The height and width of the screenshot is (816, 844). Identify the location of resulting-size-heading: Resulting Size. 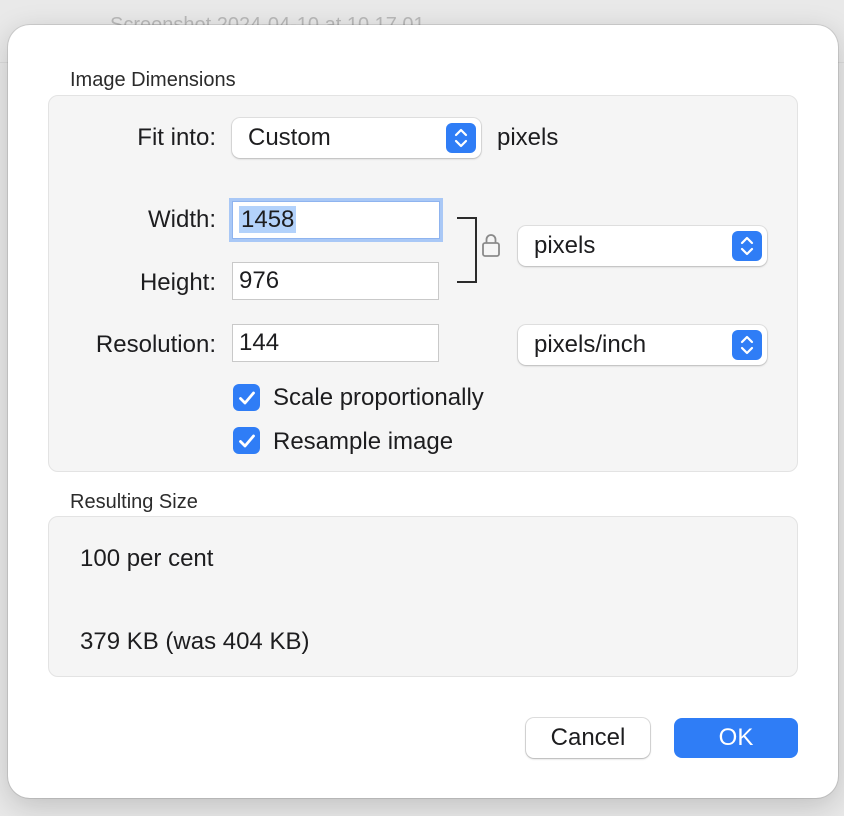
(134, 502).